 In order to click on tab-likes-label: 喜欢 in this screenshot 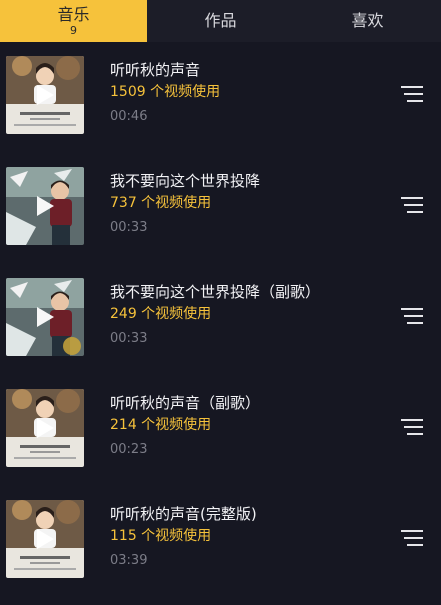, I will do `click(367, 20)`.